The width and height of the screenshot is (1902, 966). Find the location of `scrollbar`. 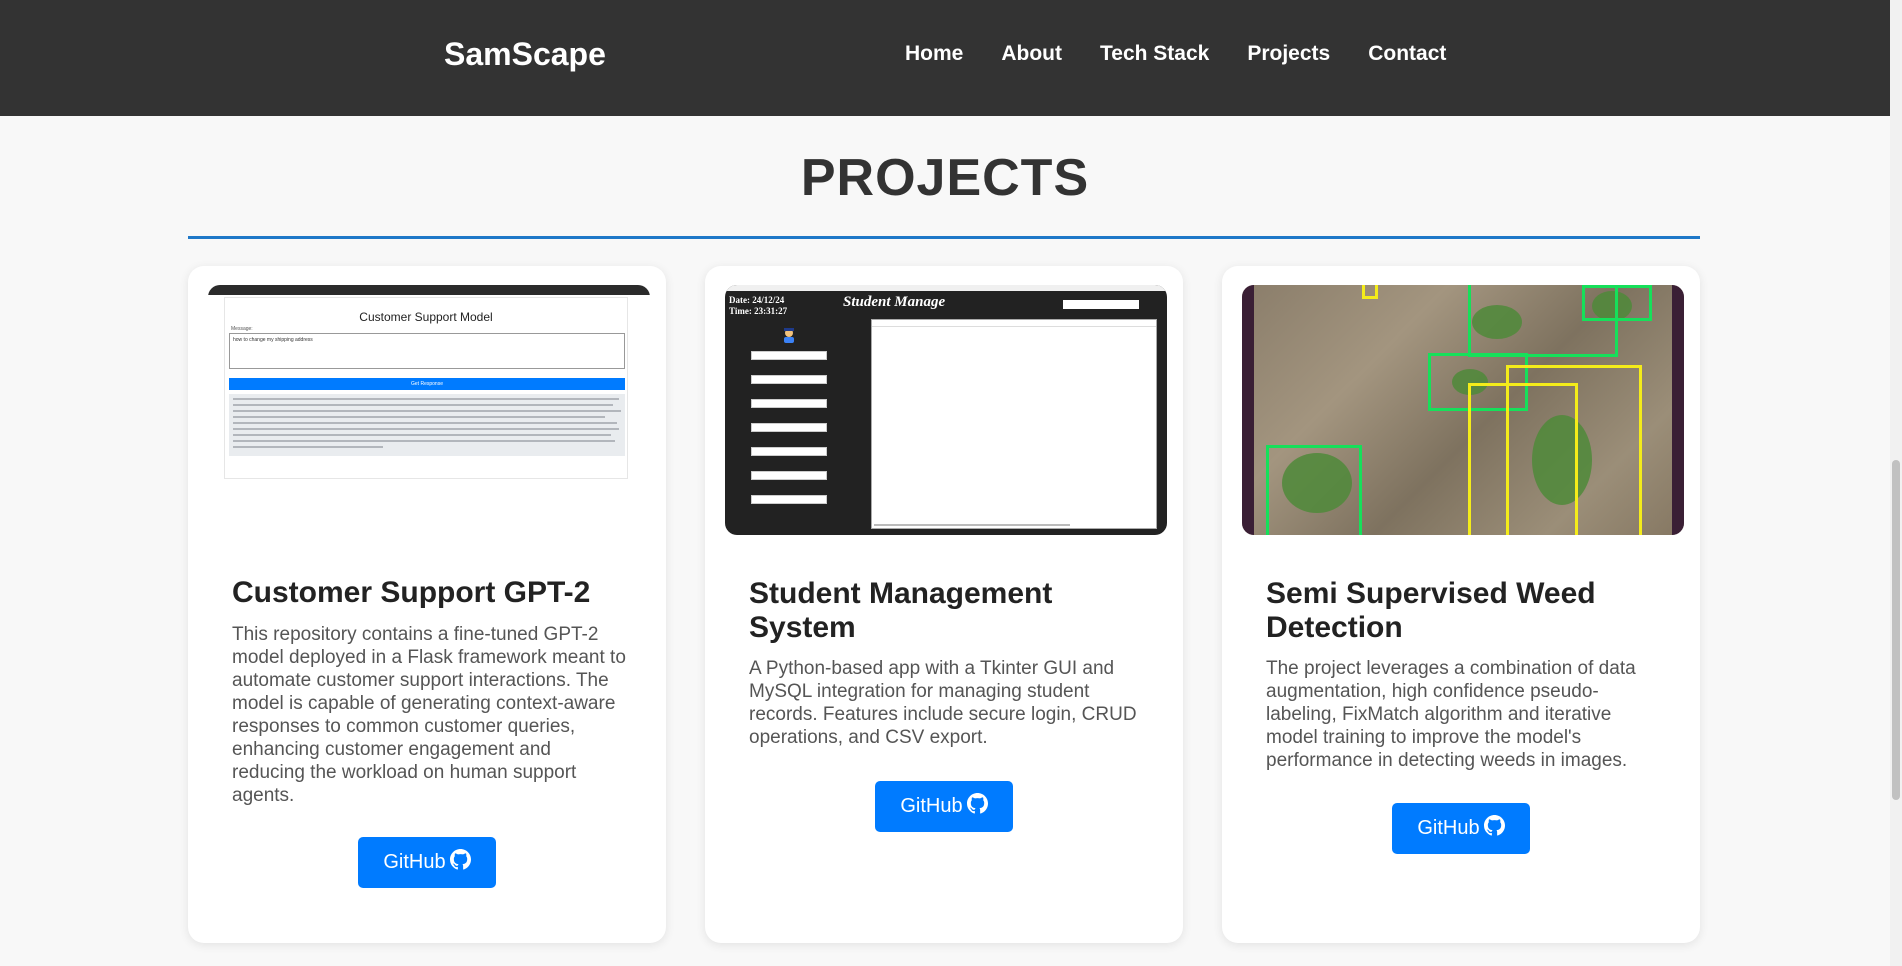

scrollbar is located at coordinates (1896, 483).